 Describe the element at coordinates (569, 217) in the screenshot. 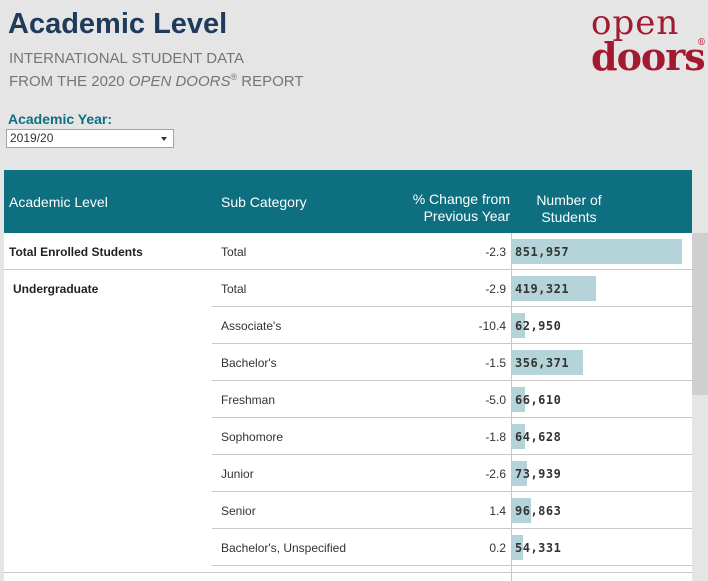

I see `number-of-students-line2: Students` at that location.